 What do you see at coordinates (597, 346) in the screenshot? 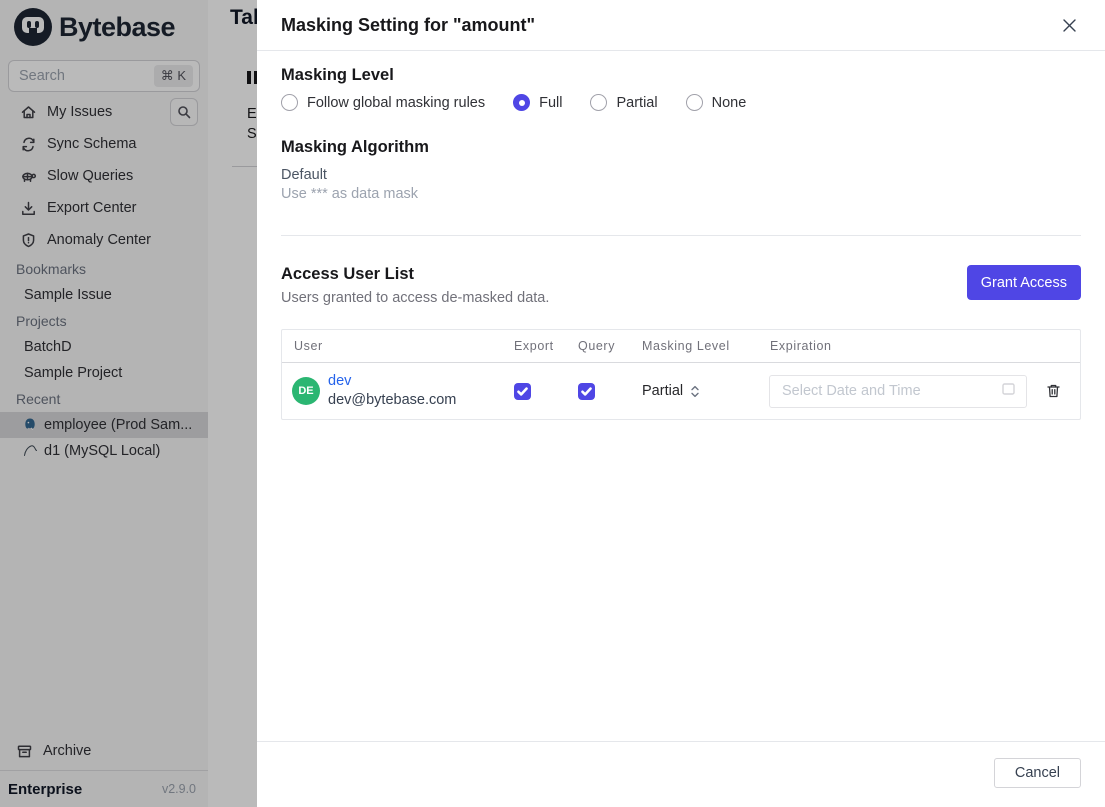
I see `column-header-query: Query` at bounding box center [597, 346].